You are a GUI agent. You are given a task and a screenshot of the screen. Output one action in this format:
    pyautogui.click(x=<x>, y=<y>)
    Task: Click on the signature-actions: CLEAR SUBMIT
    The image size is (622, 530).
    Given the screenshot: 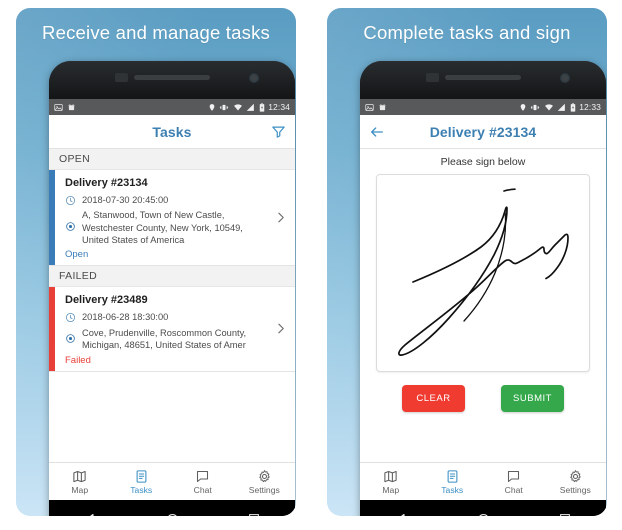 What is the action you would take?
    pyautogui.click(x=483, y=398)
    